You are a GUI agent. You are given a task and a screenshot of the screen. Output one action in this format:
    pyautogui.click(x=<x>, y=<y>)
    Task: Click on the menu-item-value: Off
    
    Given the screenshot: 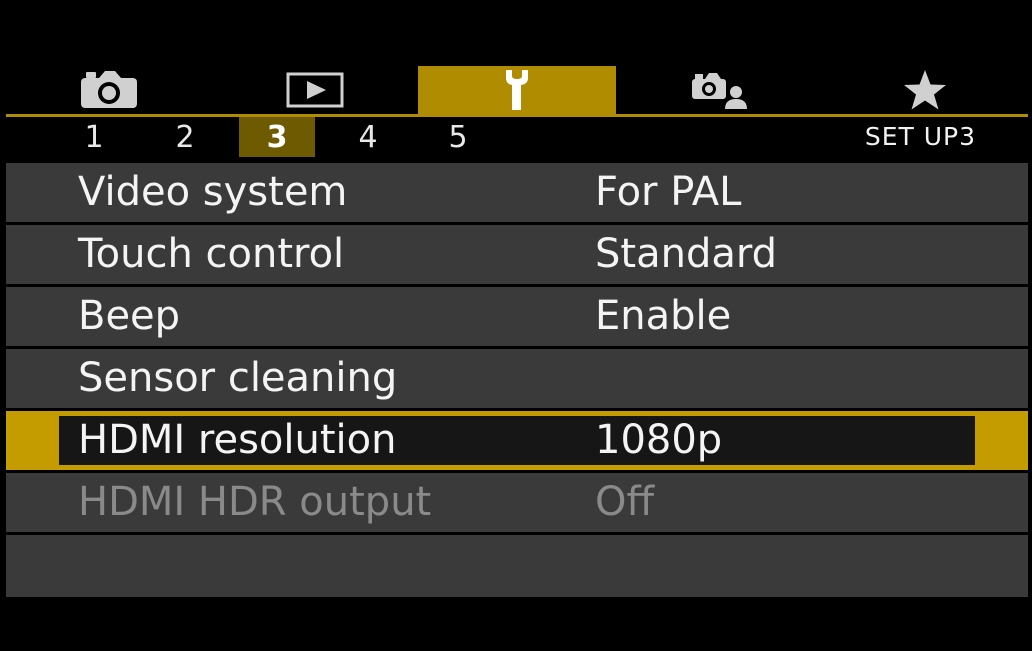 What is the action you would take?
    pyautogui.click(x=625, y=502)
    